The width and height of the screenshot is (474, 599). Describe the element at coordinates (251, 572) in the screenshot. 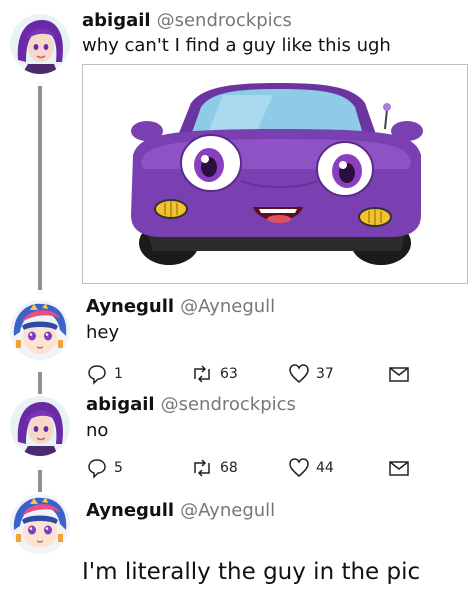

I see `tweet-text: I'm literally the guy in the pic` at that location.